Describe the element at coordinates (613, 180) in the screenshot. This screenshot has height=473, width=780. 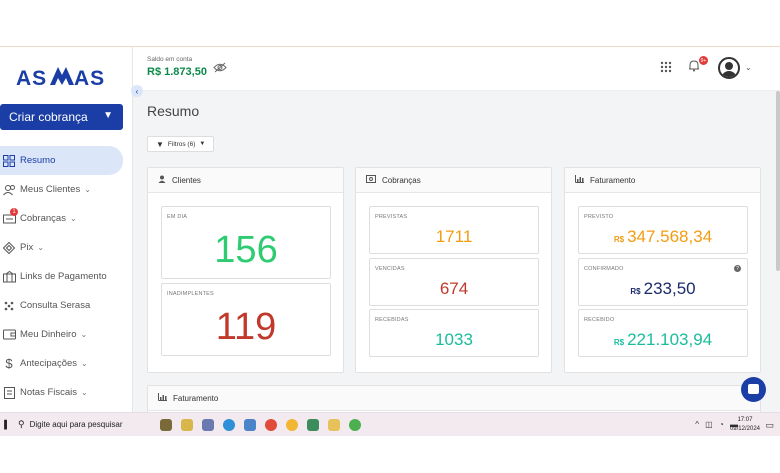
I see `faturamento-title: Faturamento` at that location.